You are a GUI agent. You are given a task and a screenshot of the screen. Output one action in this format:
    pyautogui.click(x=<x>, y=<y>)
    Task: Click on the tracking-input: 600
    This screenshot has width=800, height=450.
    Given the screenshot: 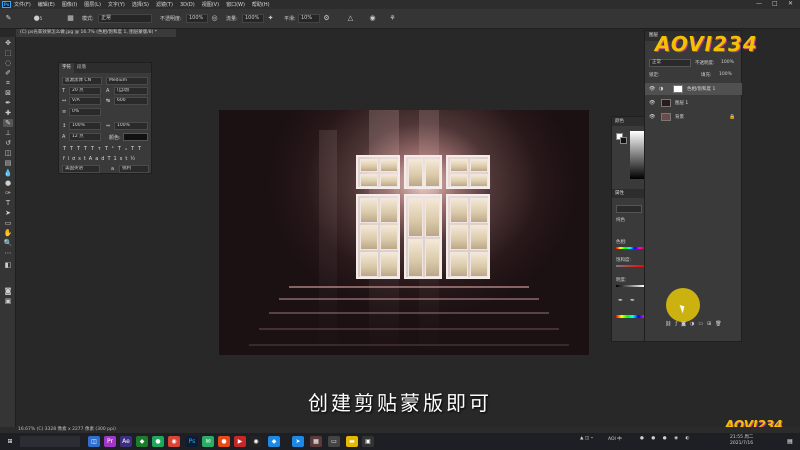 What is the action you would take?
    pyautogui.click(x=131, y=101)
    